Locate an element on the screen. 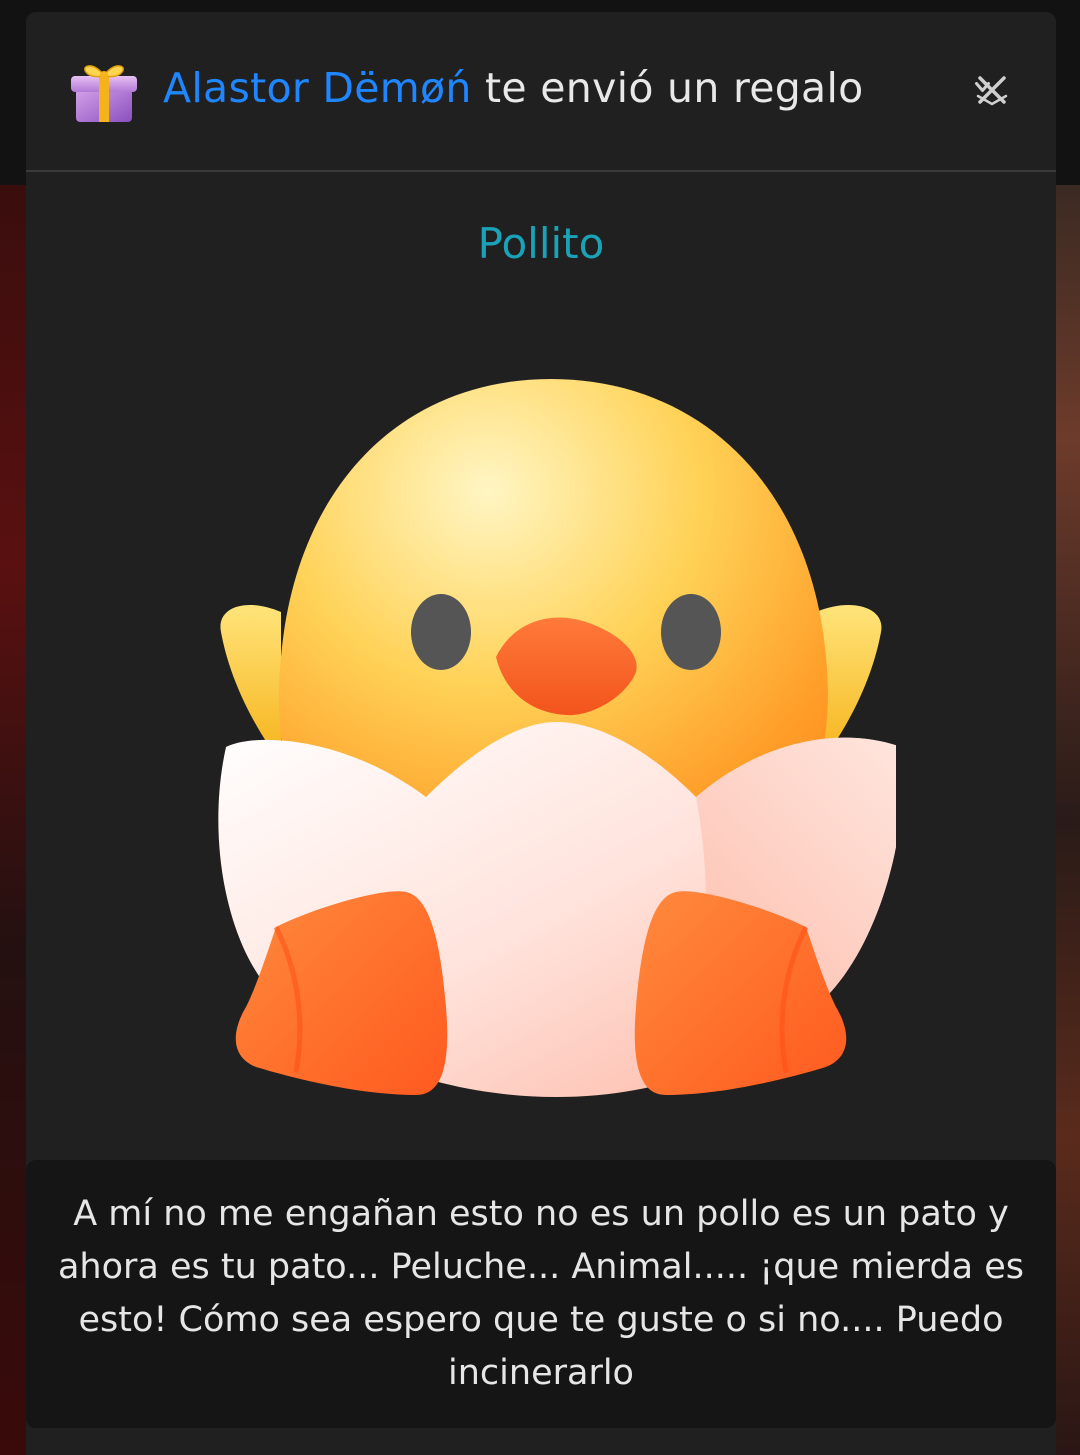 This screenshot has height=1455, width=1080. gift-name: Pollito is located at coordinates (541, 243).